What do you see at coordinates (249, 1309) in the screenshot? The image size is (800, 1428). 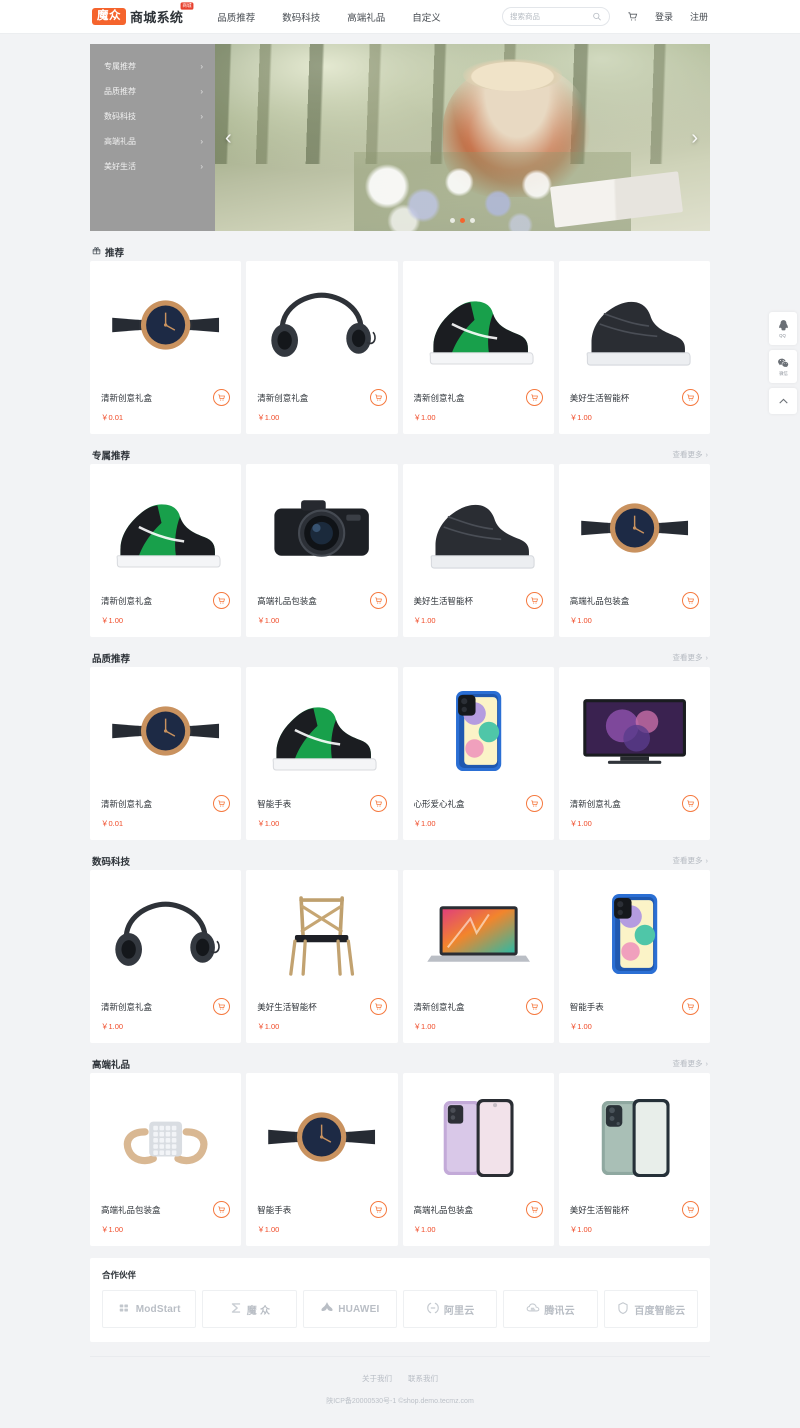 I see `partner-item: 魔 众` at bounding box center [249, 1309].